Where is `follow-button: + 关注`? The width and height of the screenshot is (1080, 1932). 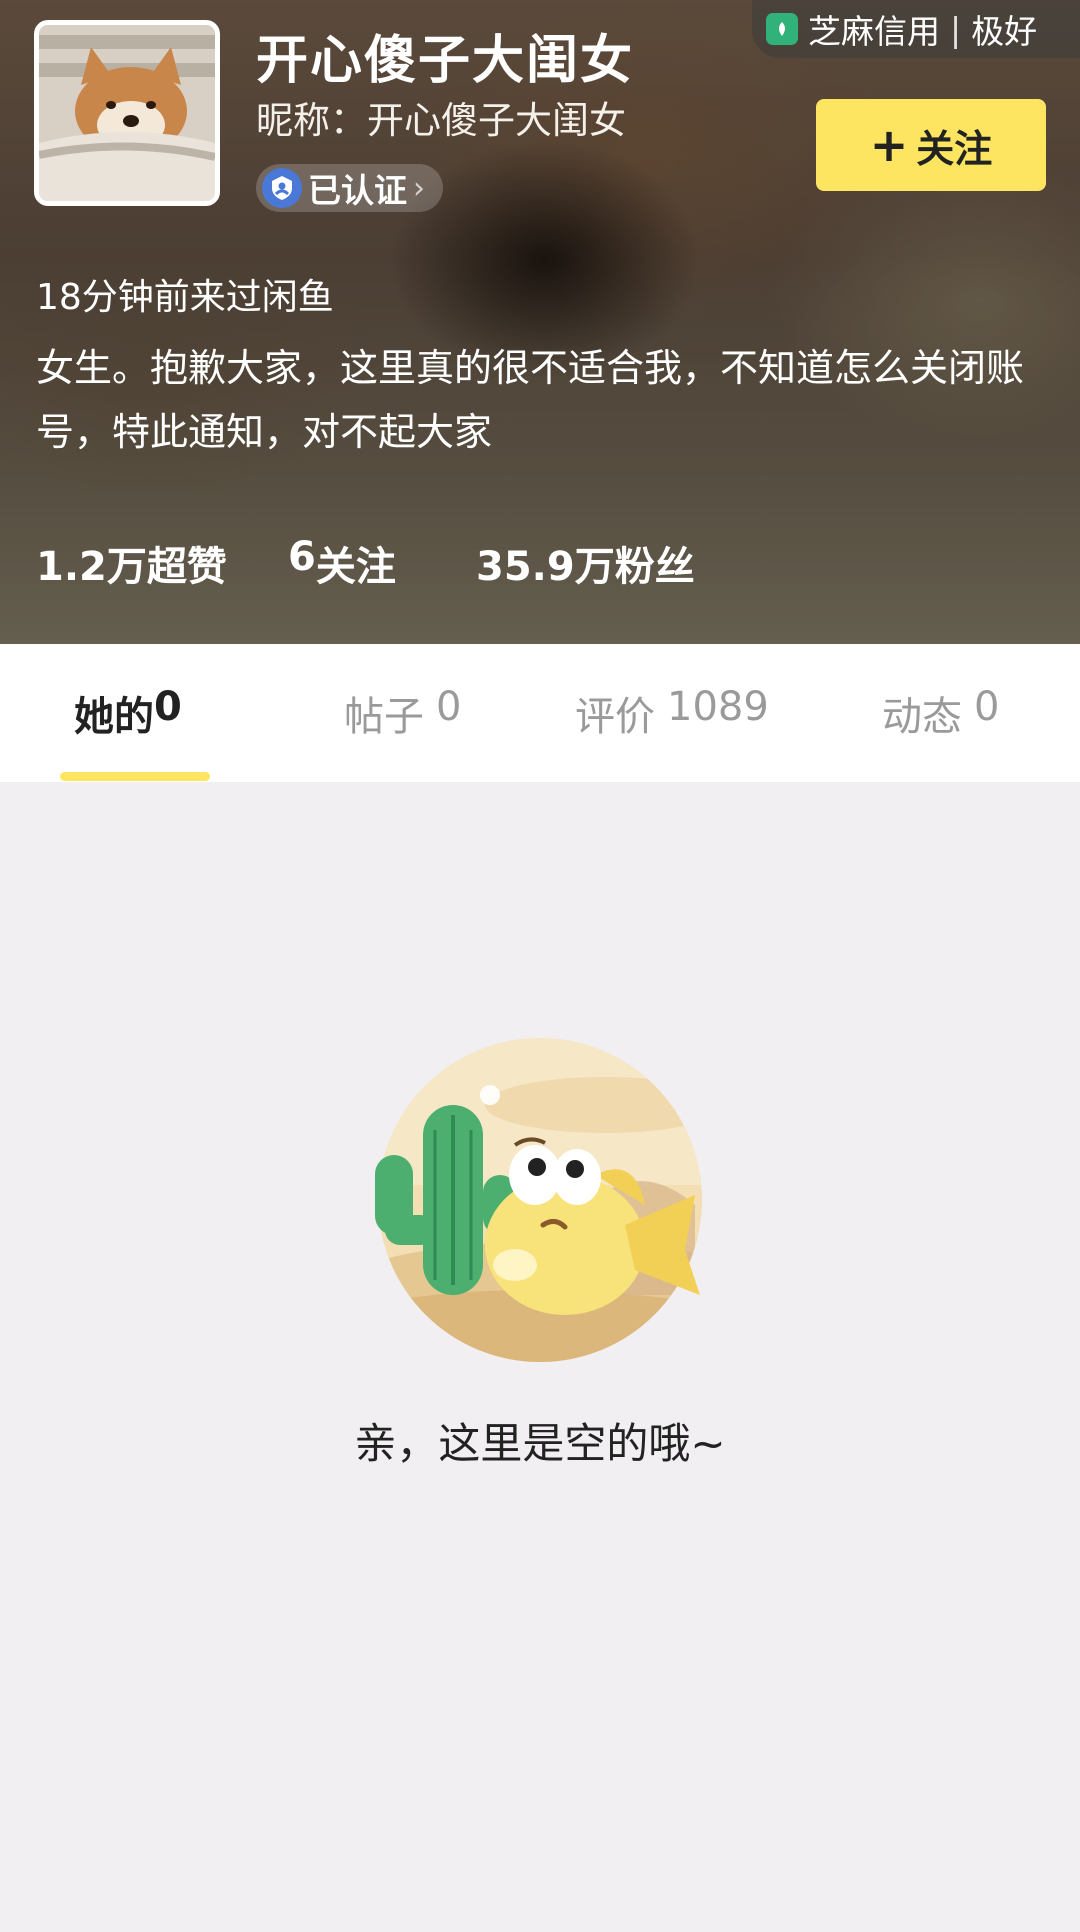 follow-button: + 关注 is located at coordinates (931, 145).